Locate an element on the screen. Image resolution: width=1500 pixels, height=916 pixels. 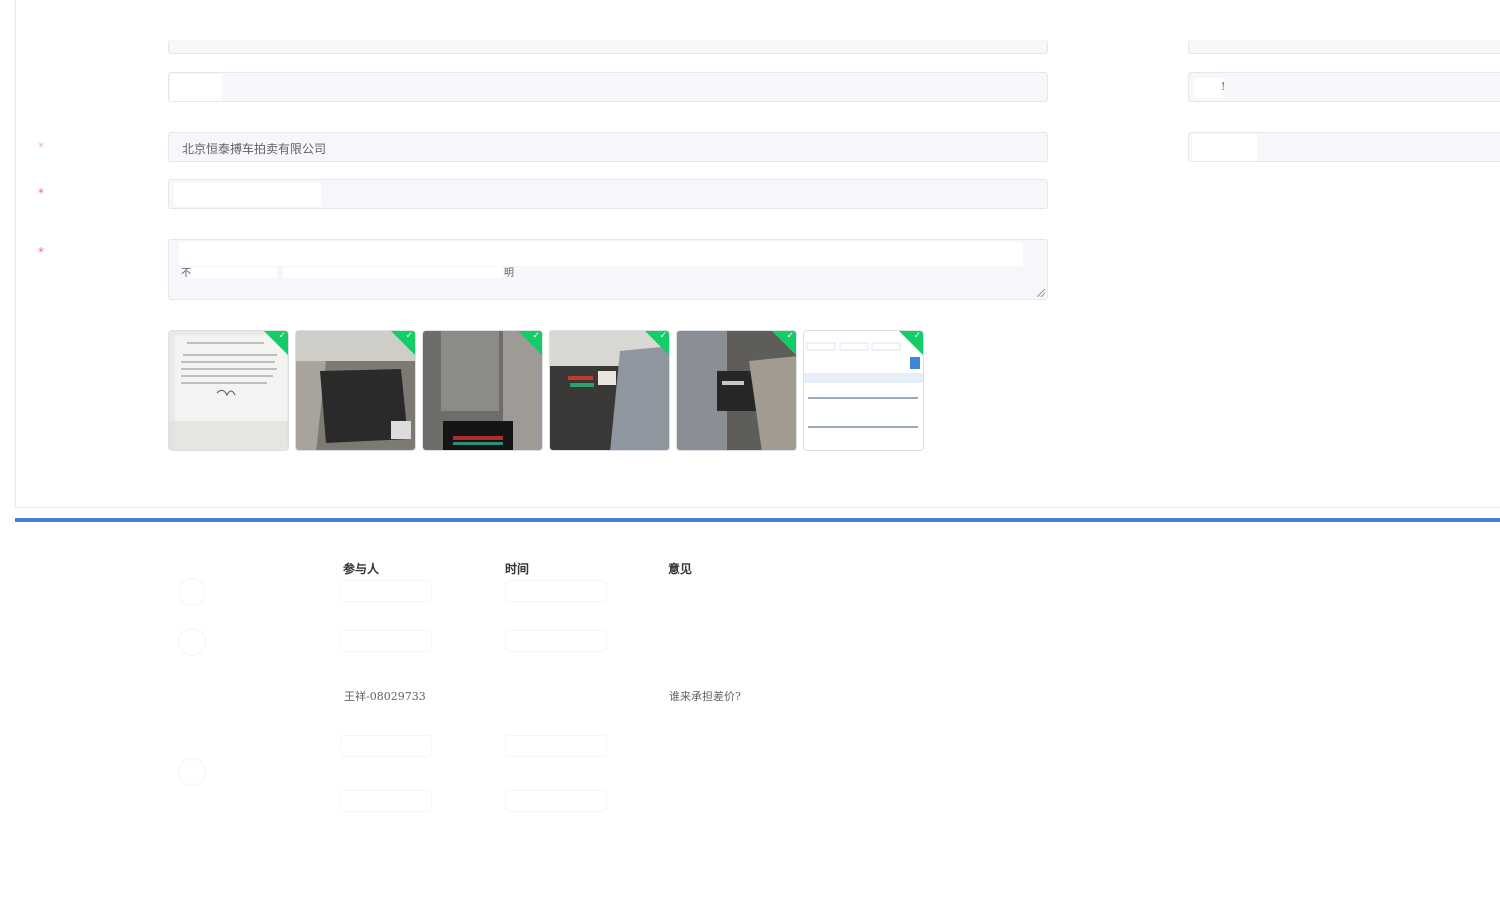
remark-start: 不 is located at coordinates (186, 273).